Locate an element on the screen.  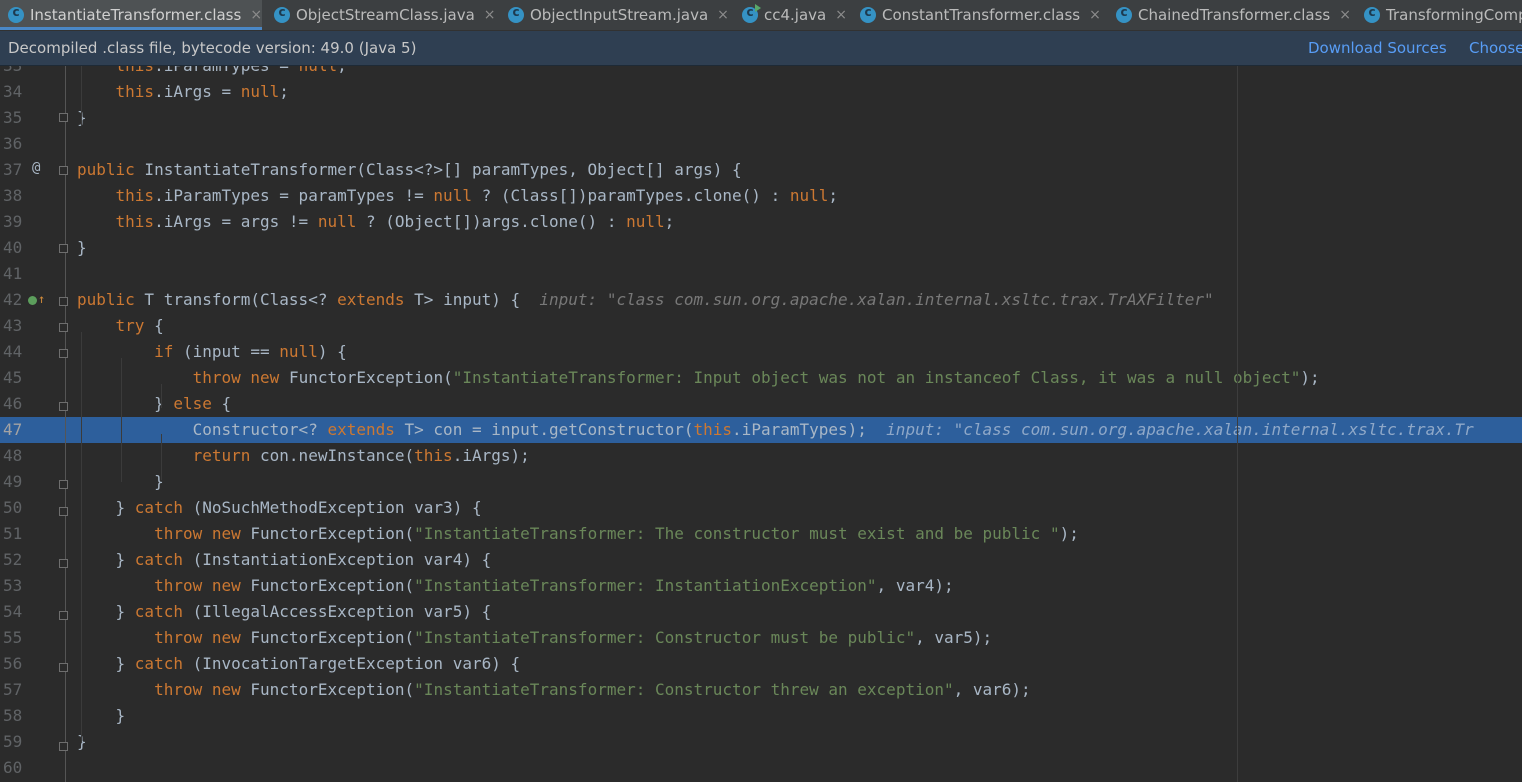
tab-label: ChainedTransformer.class is located at coordinates (1234, 15).